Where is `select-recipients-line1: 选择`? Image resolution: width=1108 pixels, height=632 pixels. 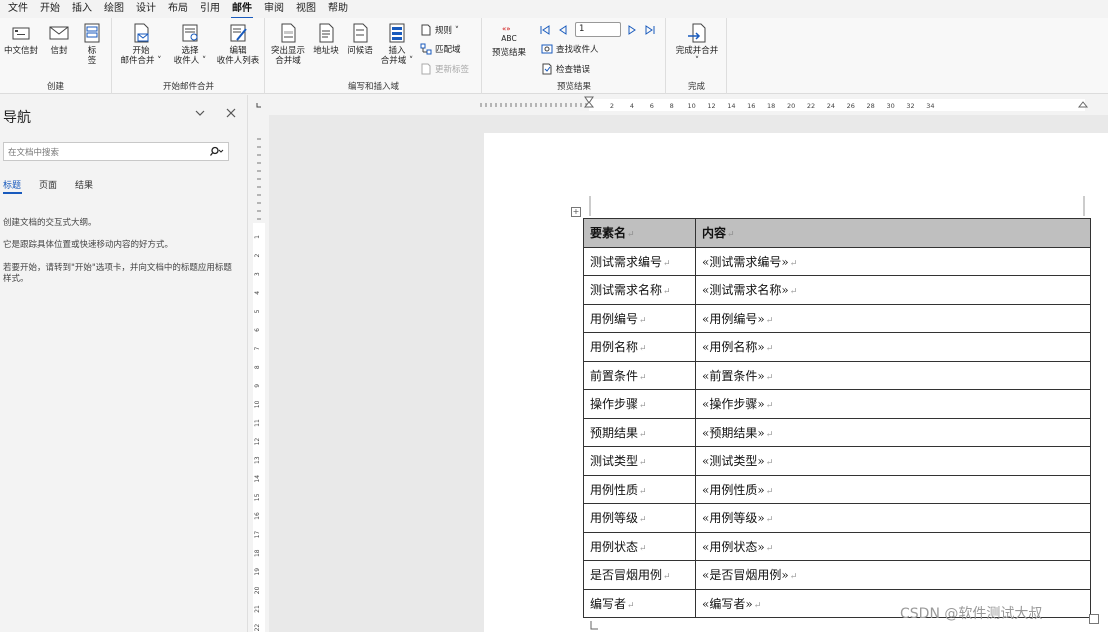
select-recipients-line1: 选择 is located at coordinates (190, 51).